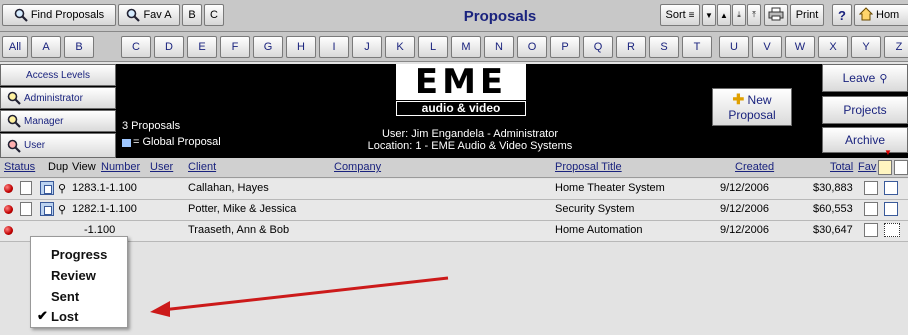  I want to click on select-all-checkbox, so click(901, 167).